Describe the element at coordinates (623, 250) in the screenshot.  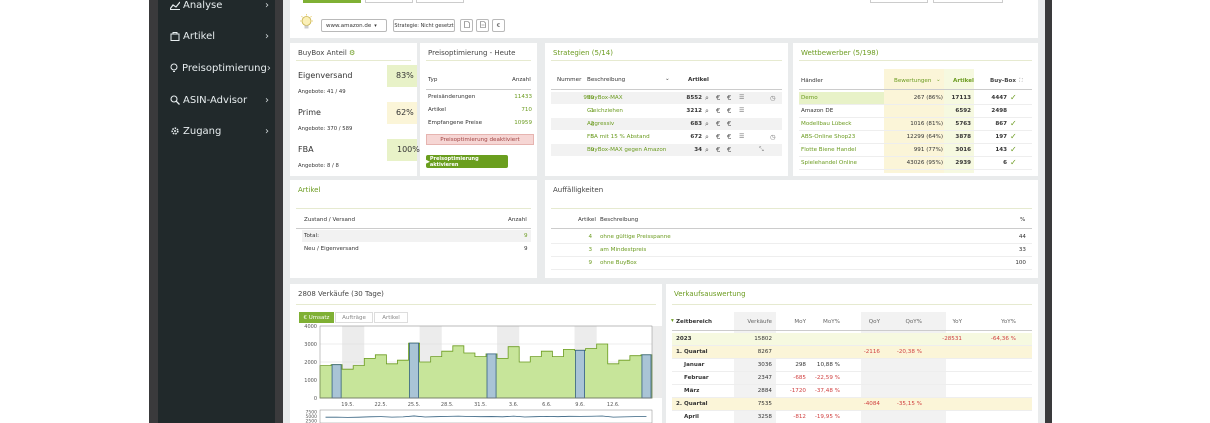
I see `anomaly-description: am Mindestpreis` at that location.